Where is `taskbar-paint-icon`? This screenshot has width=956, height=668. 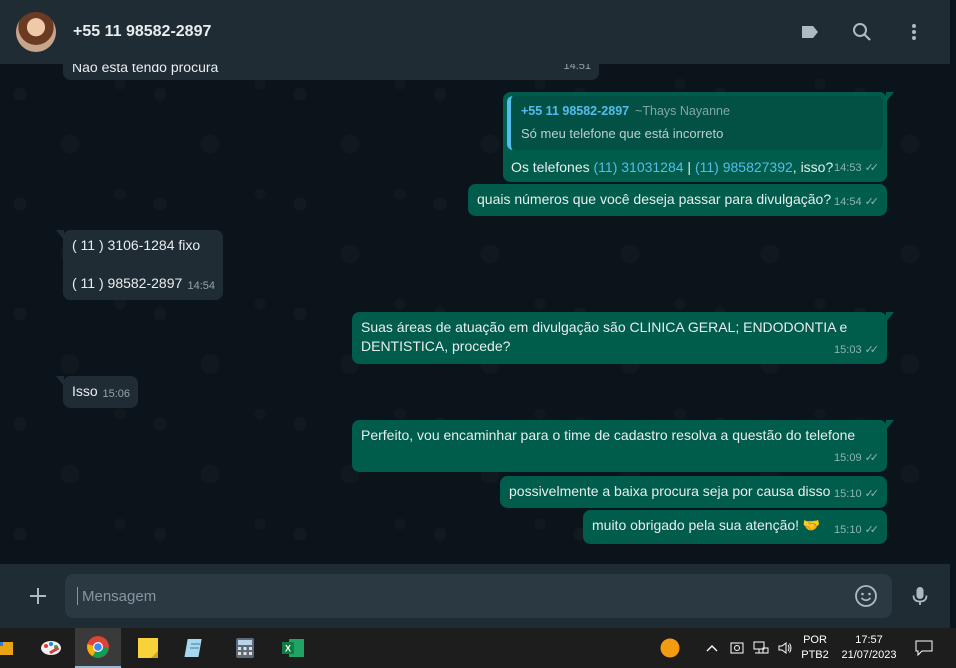 taskbar-paint-icon is located at coordinates (51, 648).